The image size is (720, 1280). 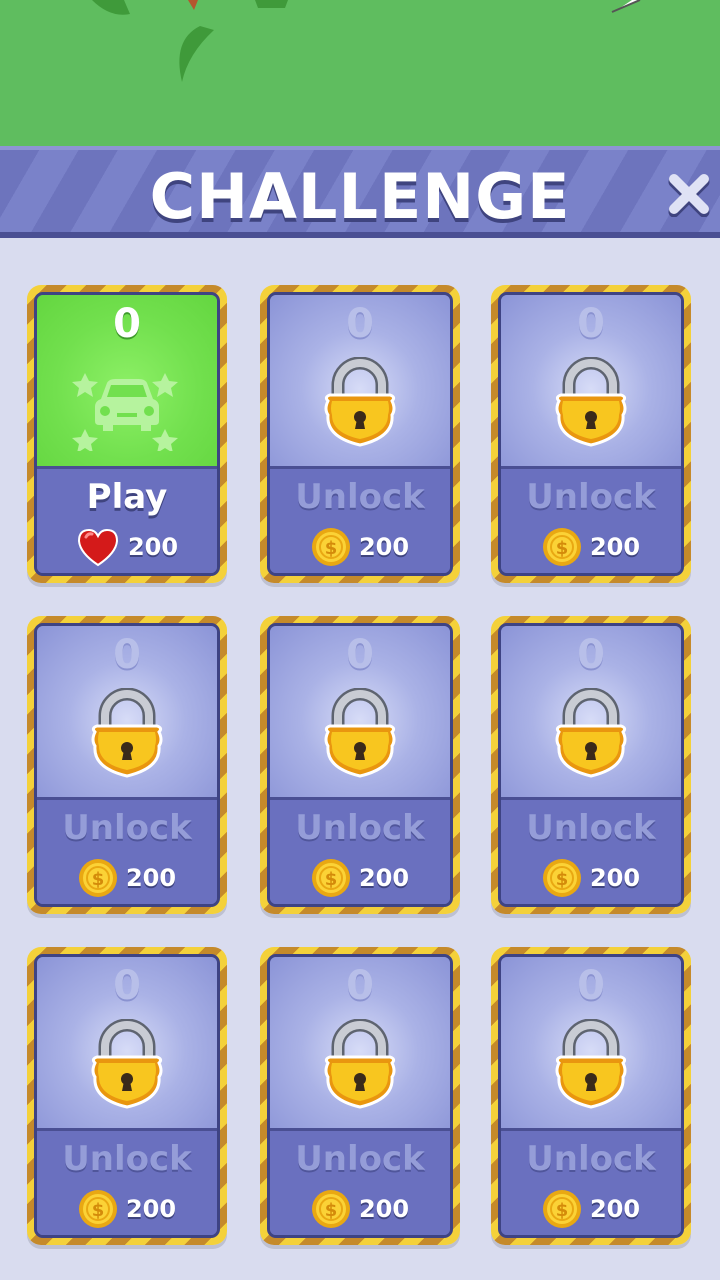 I want to click on heart-icon, so click(x=97, y=547).